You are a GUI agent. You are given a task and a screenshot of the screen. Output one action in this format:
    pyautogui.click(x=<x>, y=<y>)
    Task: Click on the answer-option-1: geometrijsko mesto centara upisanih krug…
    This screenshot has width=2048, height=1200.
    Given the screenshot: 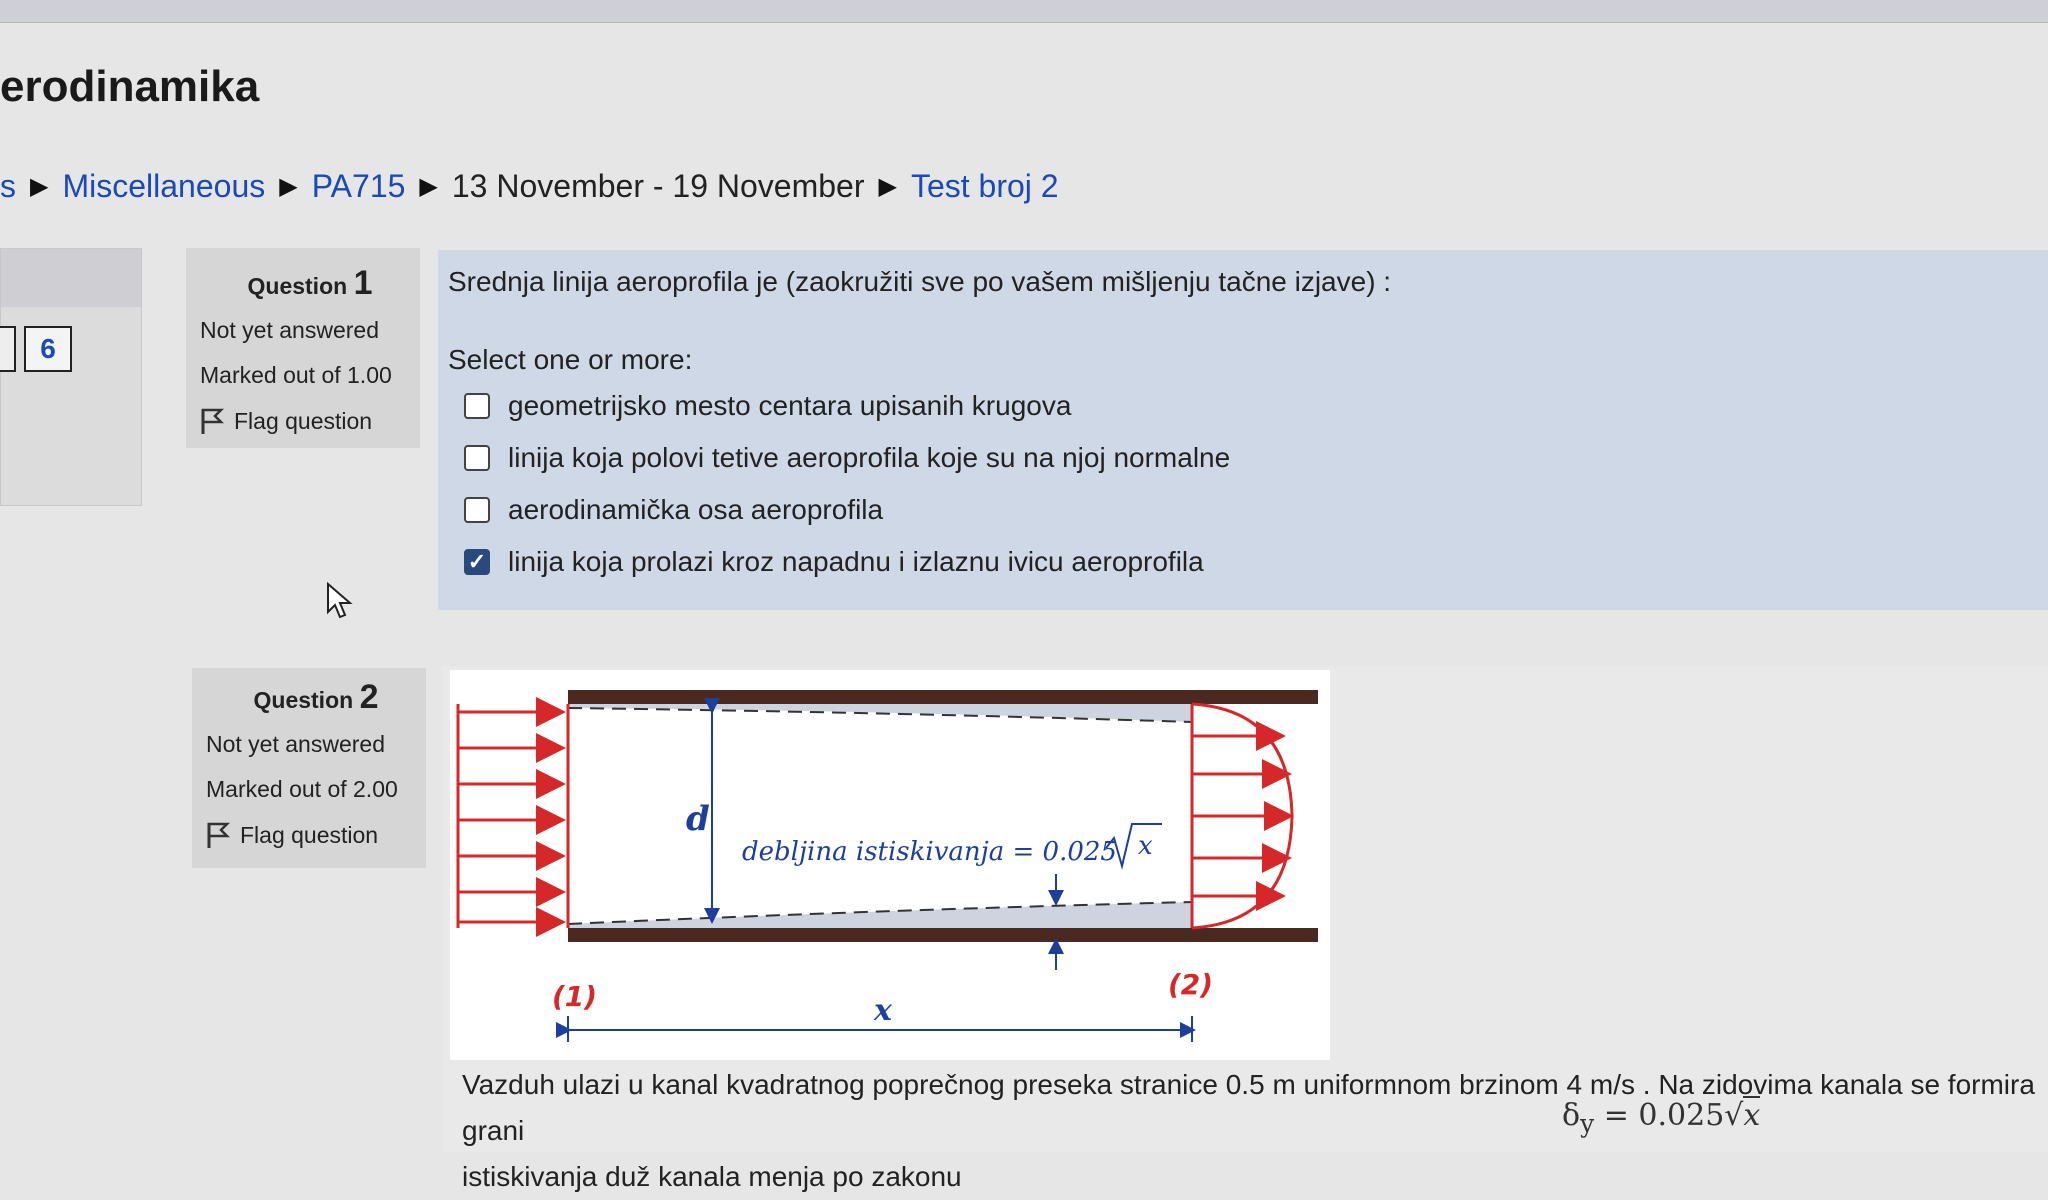 What is the action you would take?
    pyautogui.click(x=847, y=406)
    